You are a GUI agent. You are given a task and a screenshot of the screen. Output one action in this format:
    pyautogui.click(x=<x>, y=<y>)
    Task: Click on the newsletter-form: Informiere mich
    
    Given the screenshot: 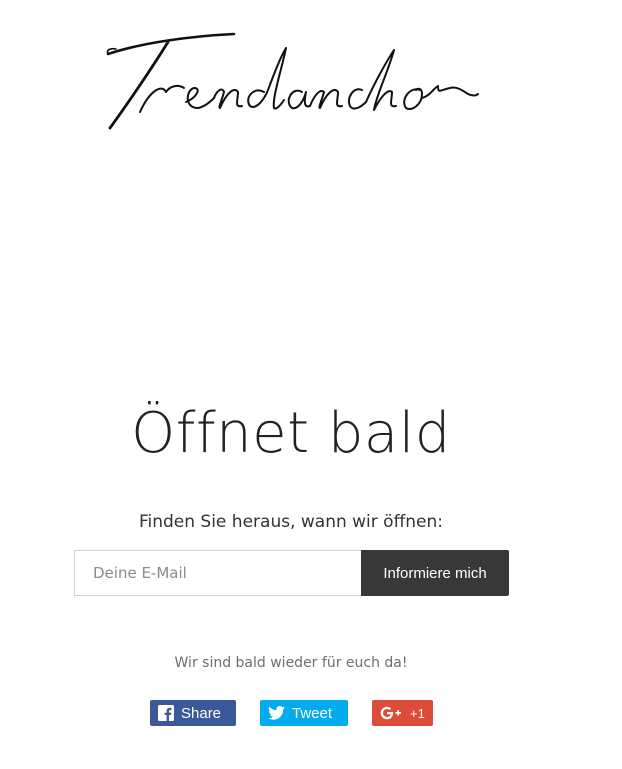 What is the action you would take?
    pyautogui.click(x=291, y=573)
    